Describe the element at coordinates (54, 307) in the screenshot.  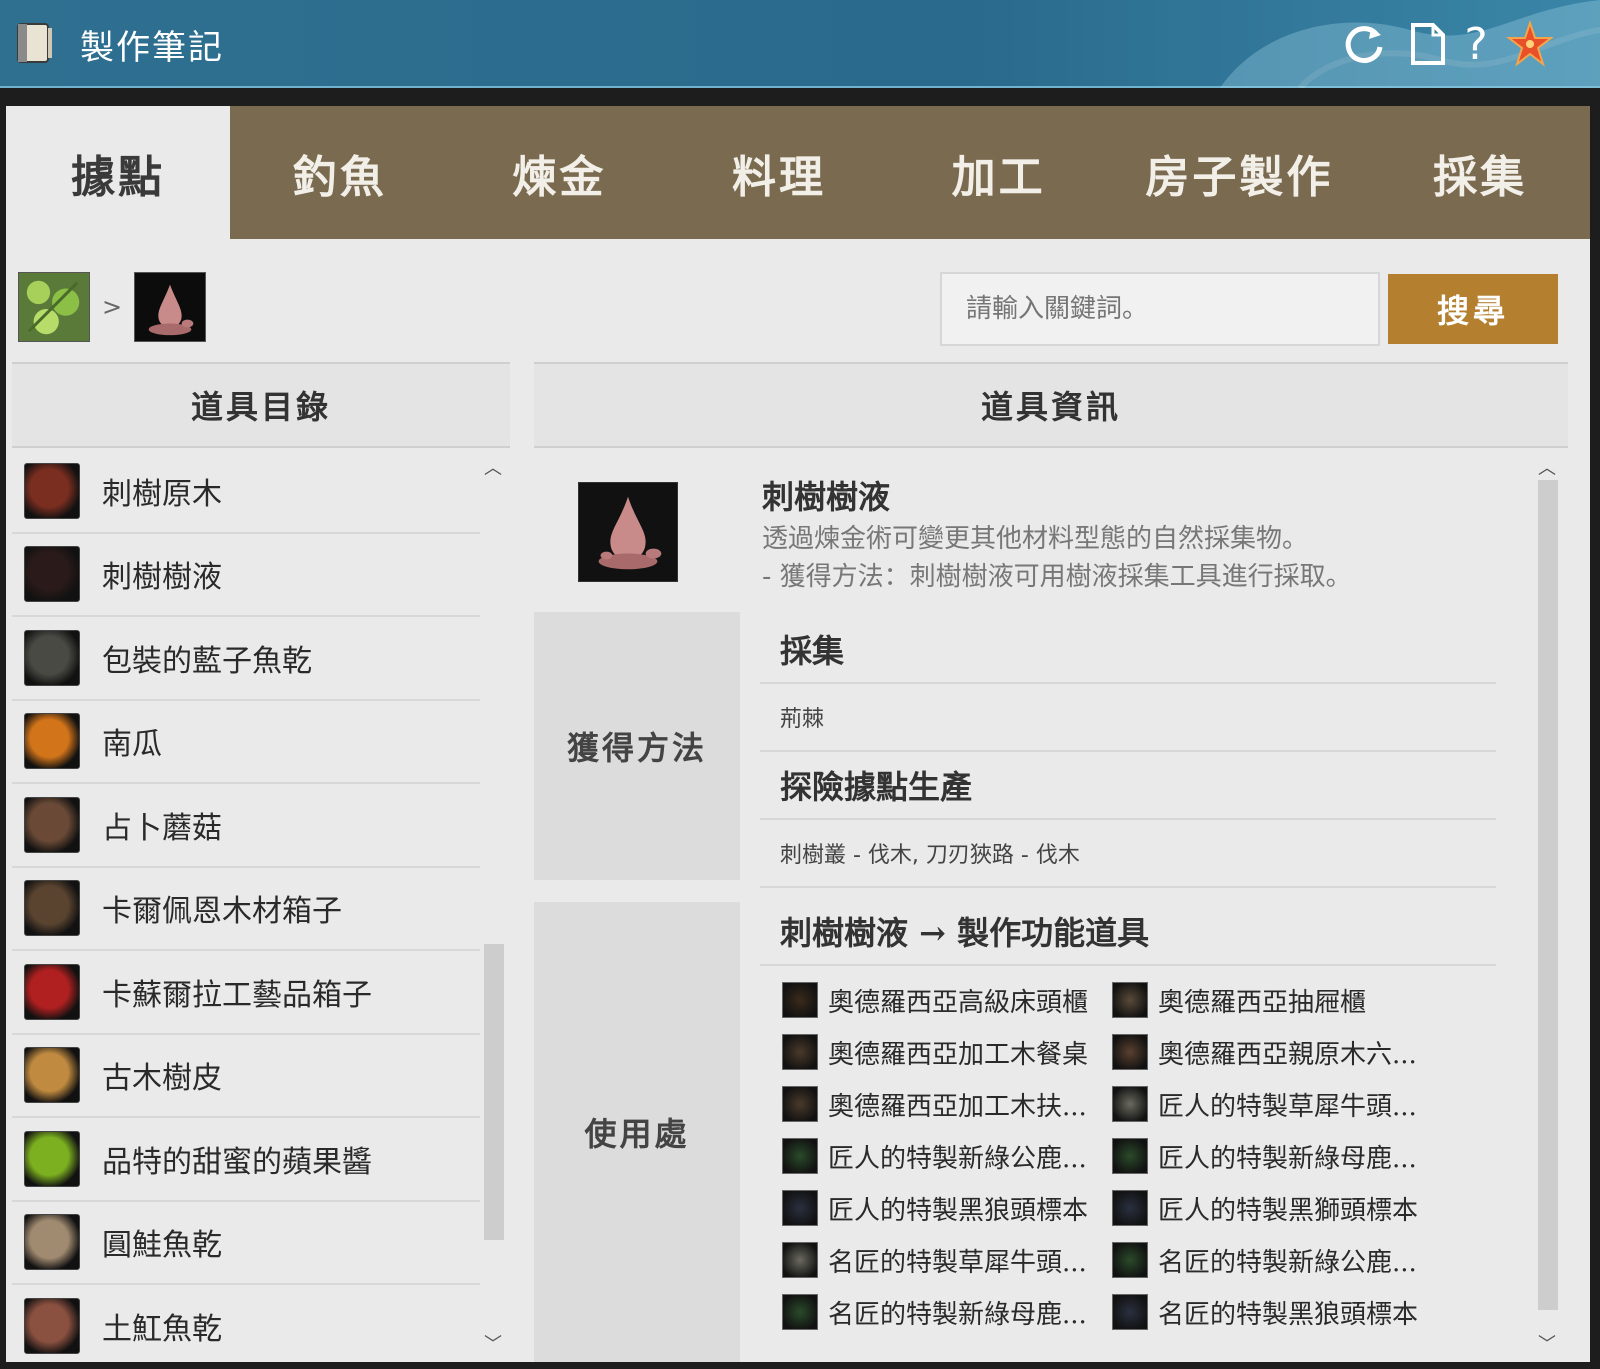
I see `herb-icon` at that location.